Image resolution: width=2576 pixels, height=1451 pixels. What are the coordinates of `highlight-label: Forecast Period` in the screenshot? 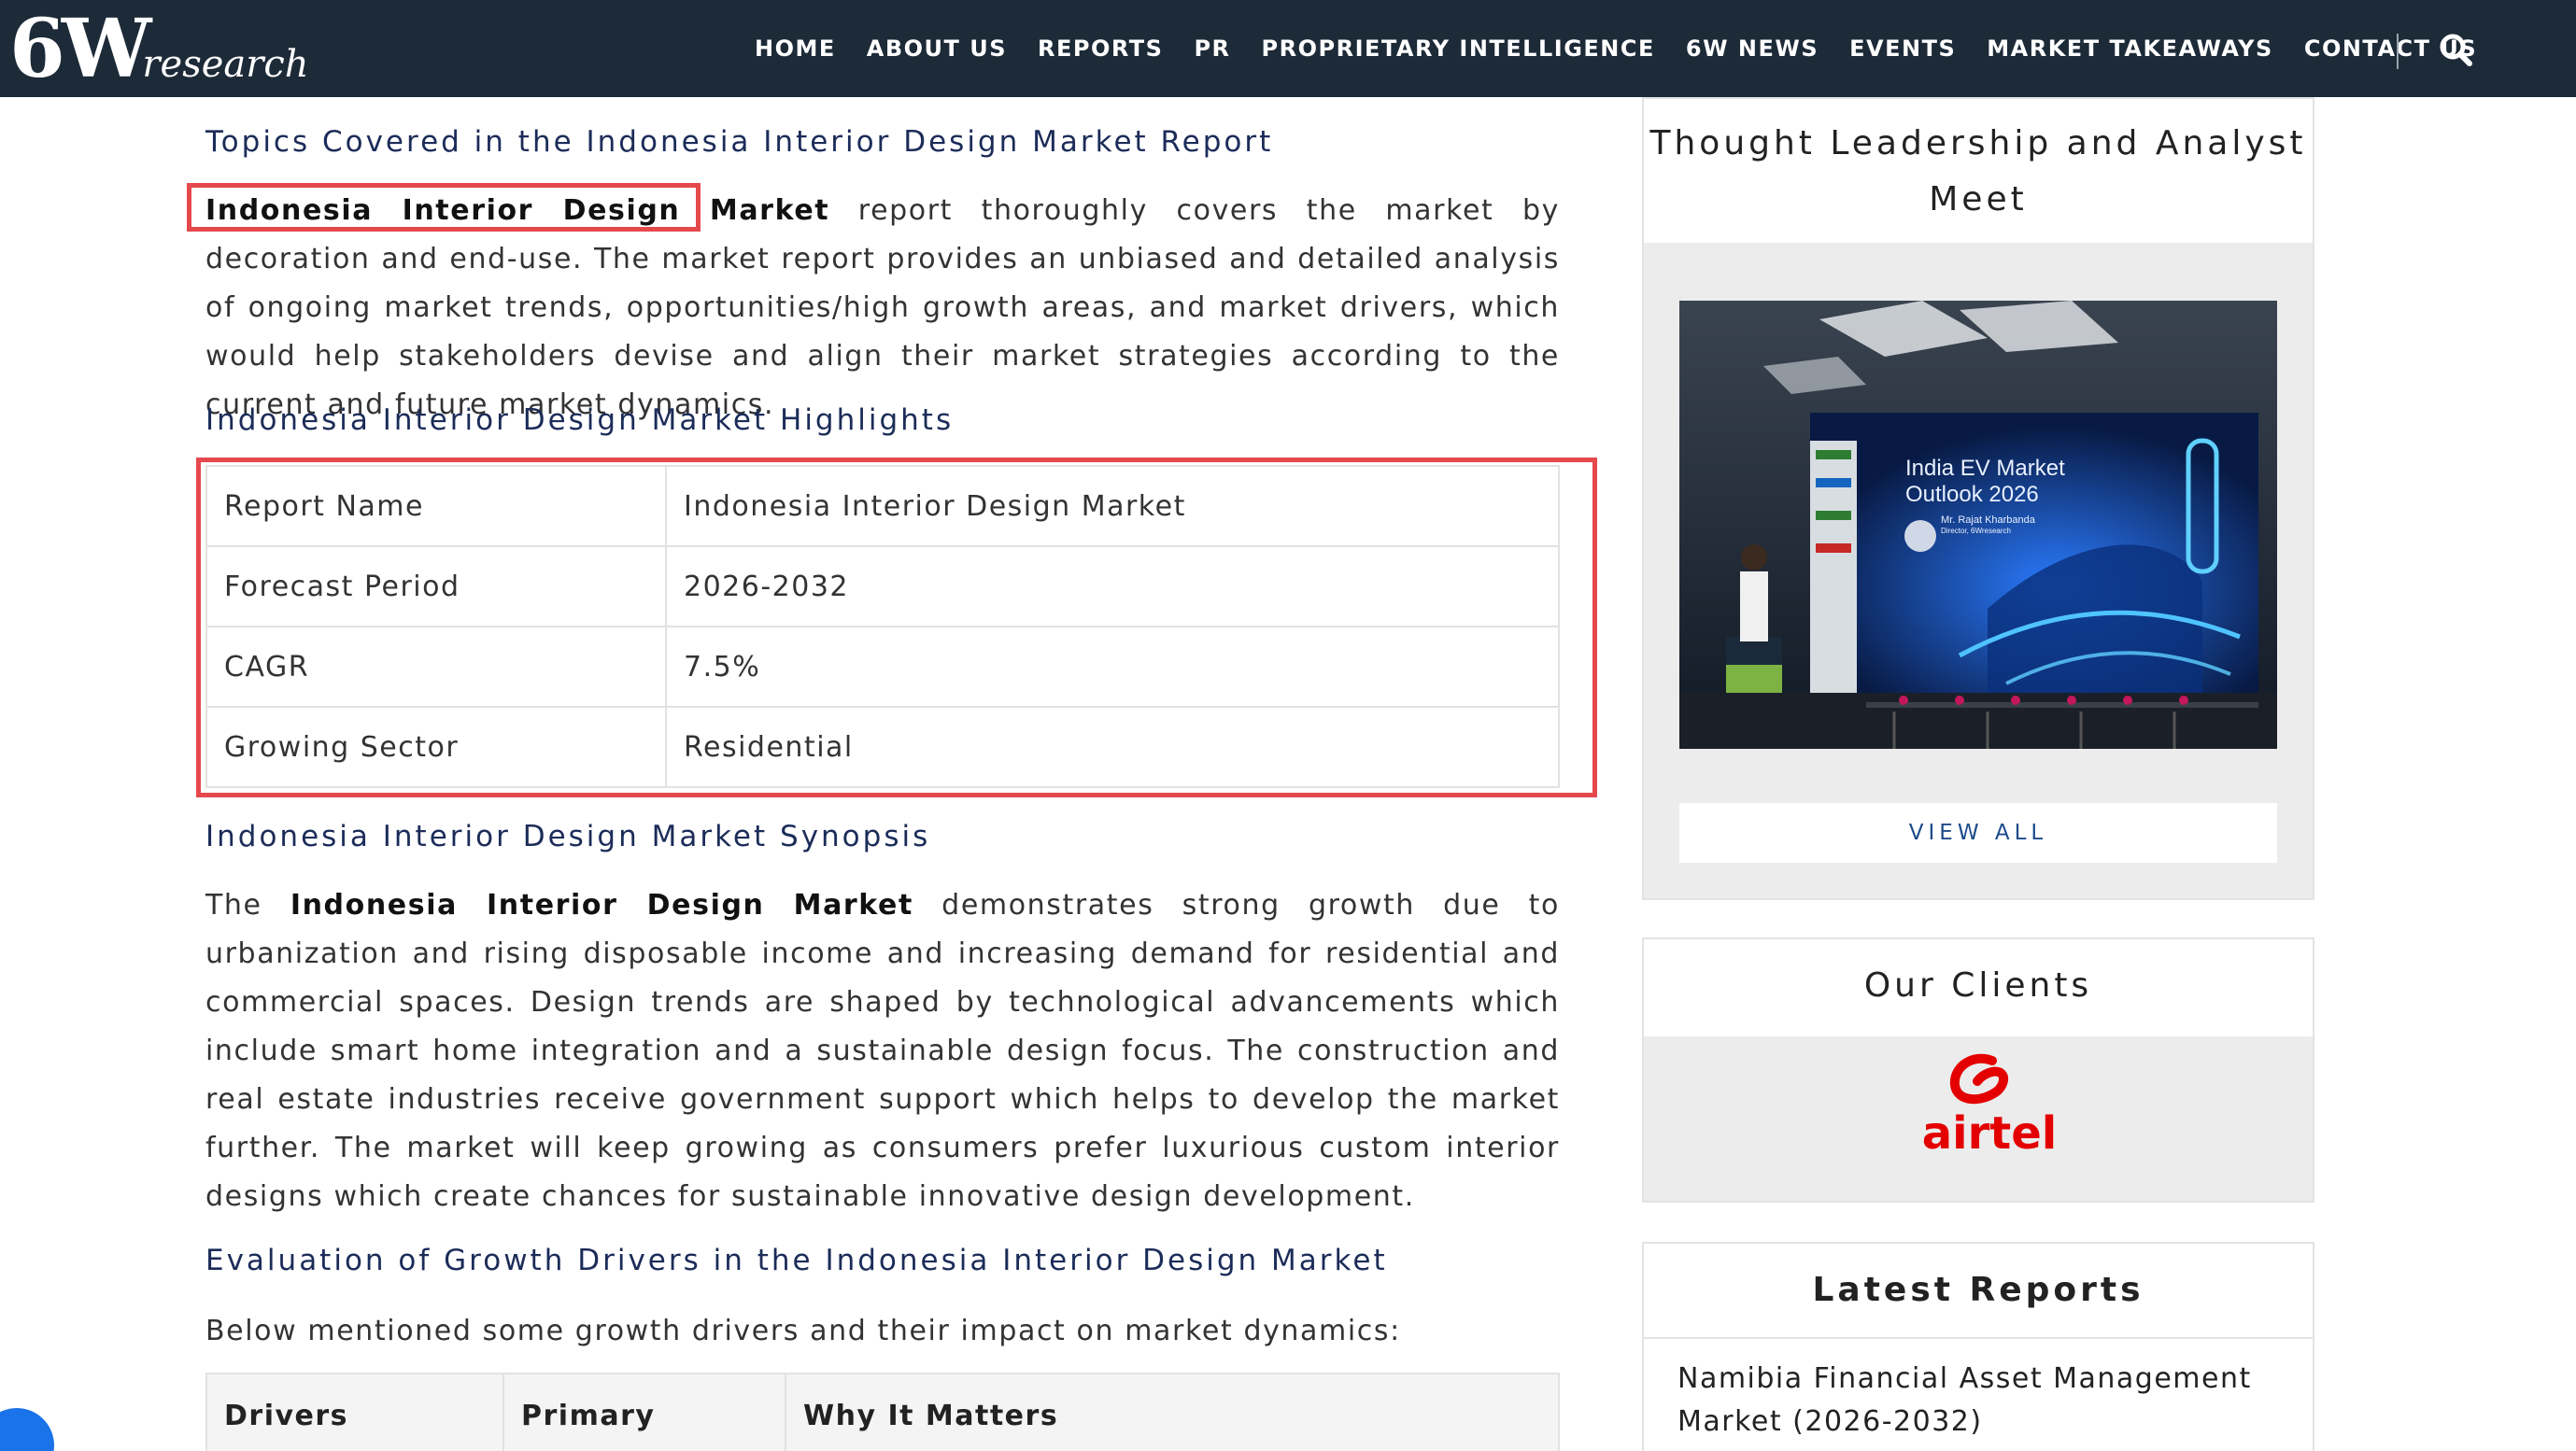 It's located at (436, 586).